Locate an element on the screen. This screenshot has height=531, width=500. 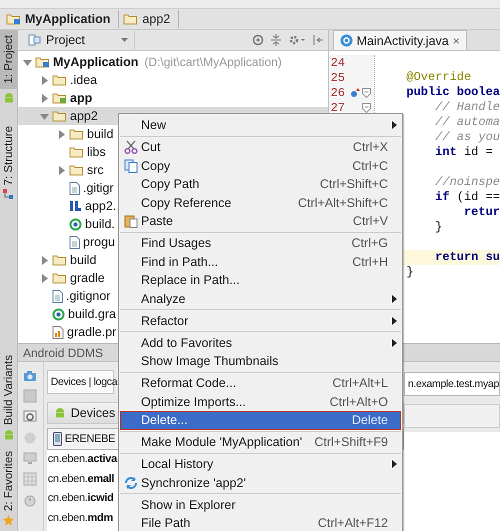
line-number: 26 is located at coordinates (338, 93).